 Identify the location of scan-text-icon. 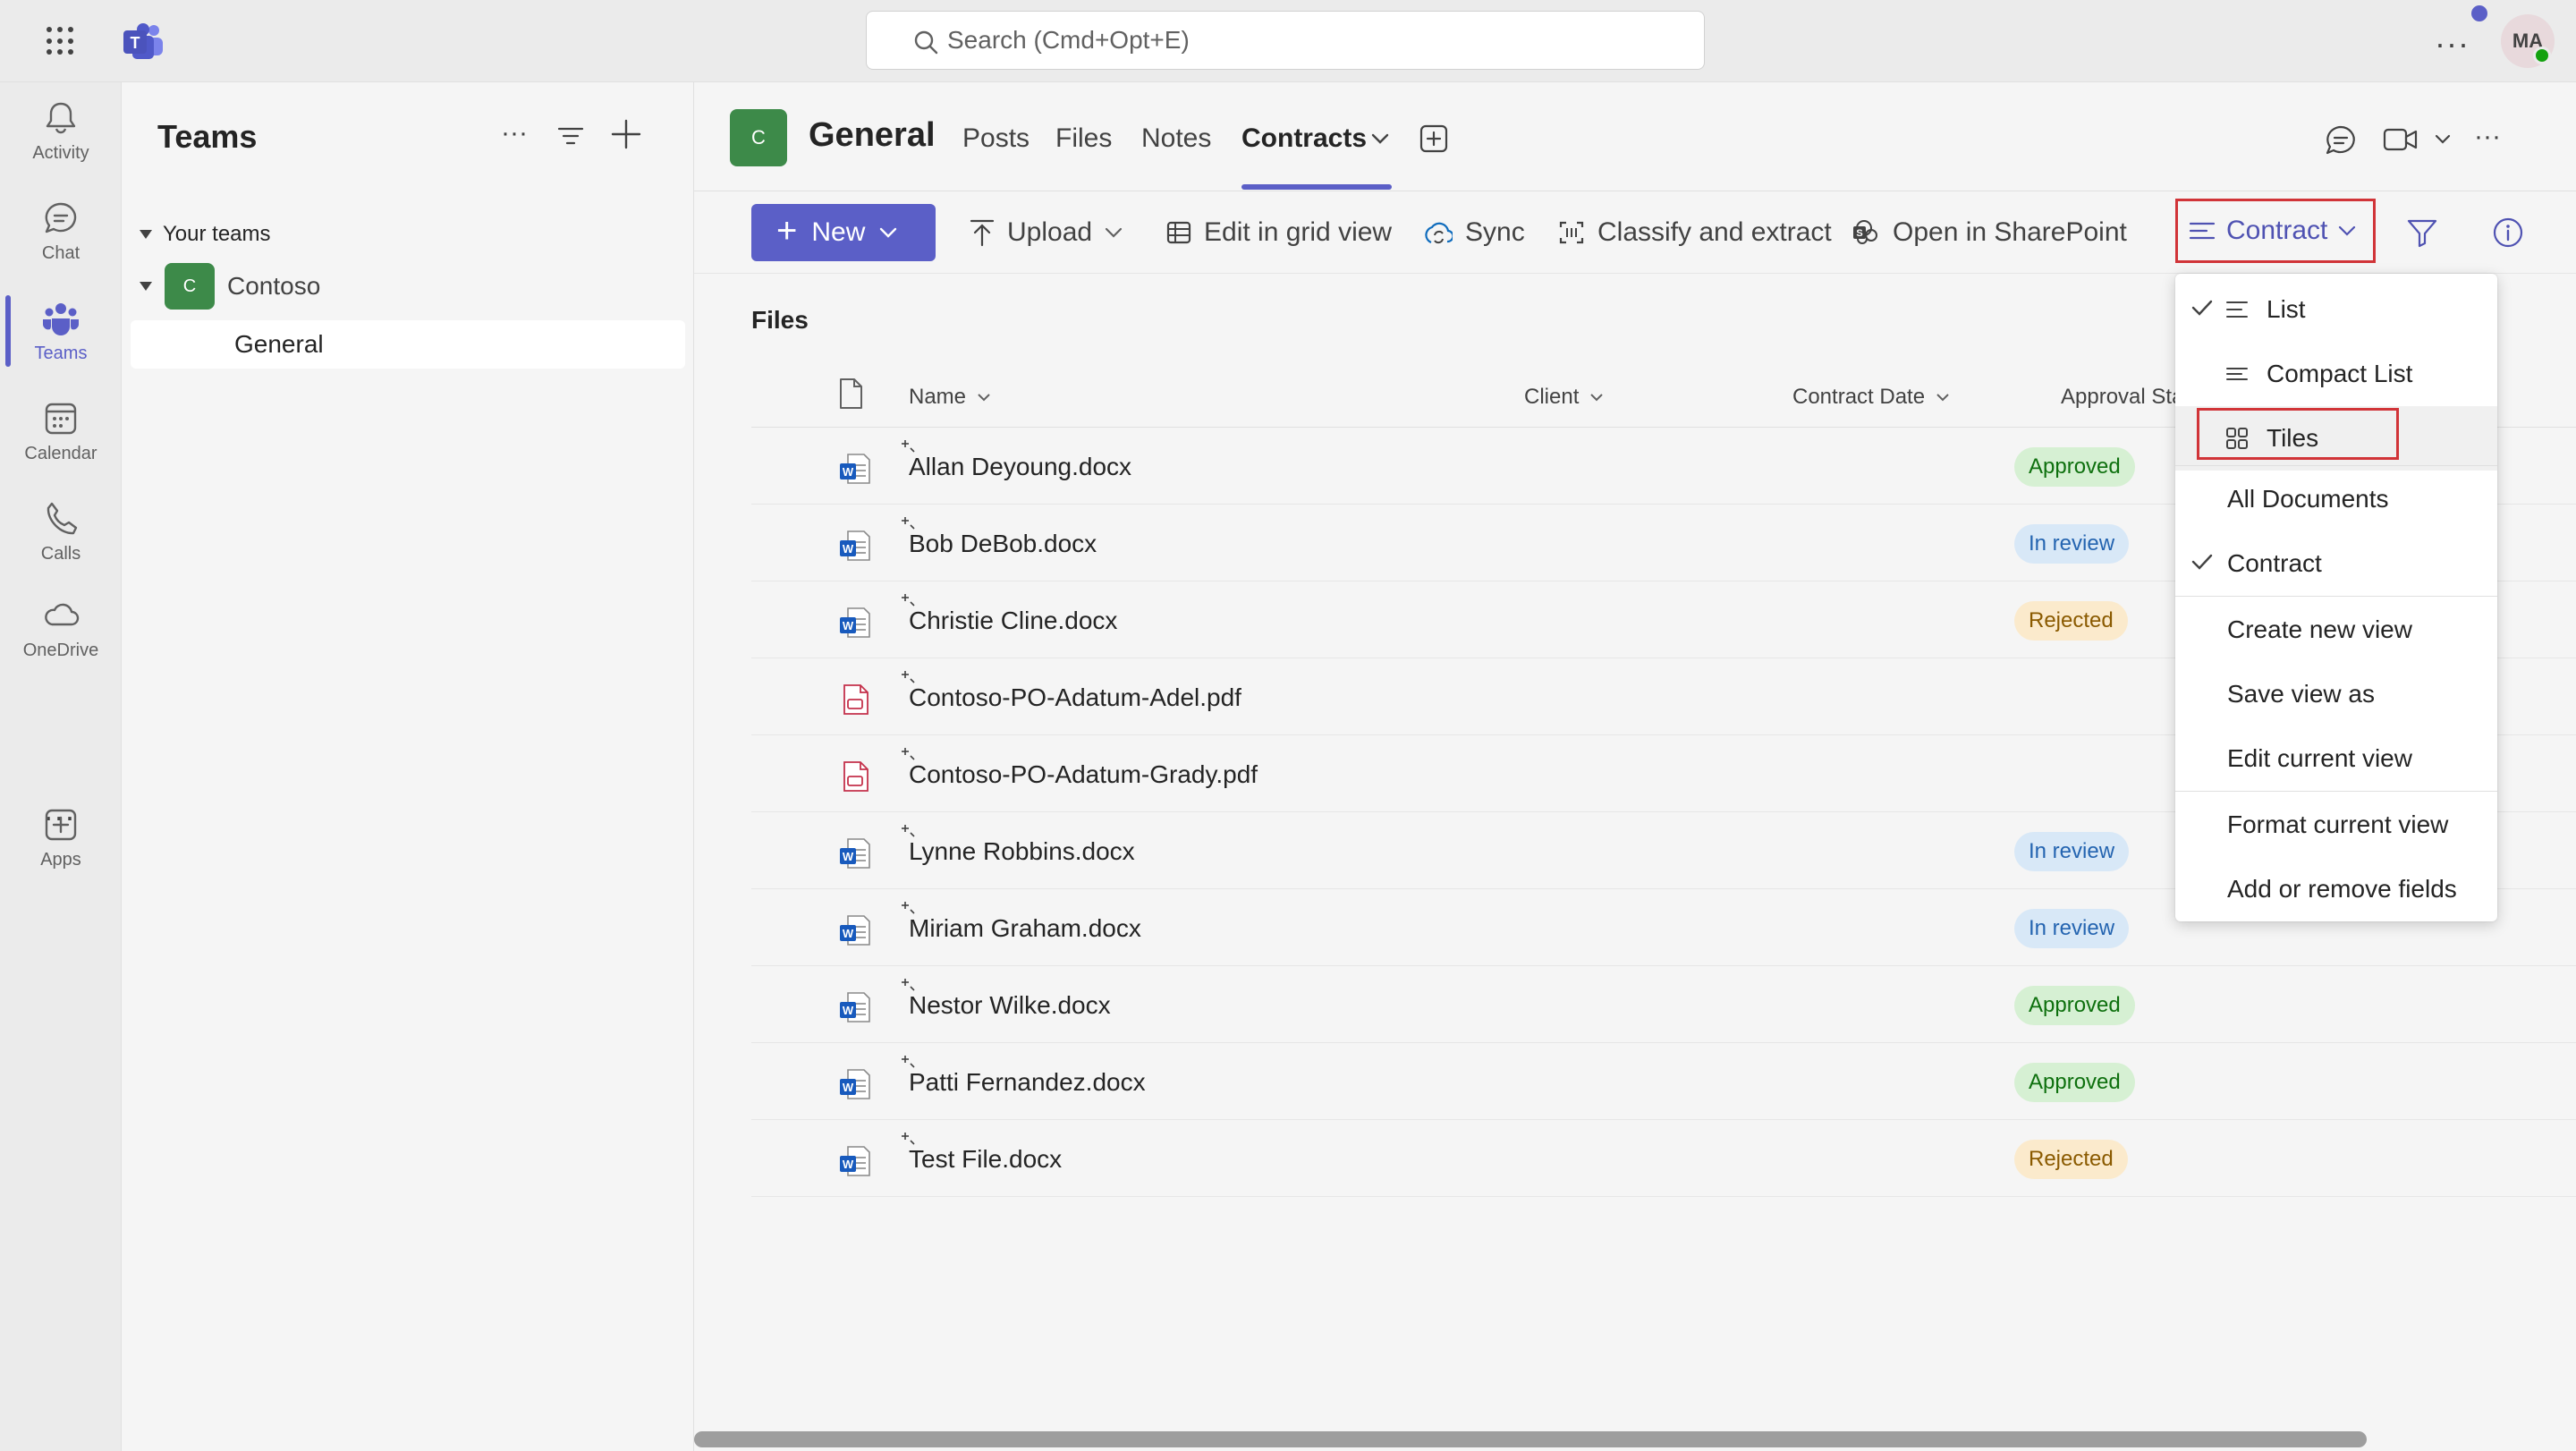
(1571, 232).